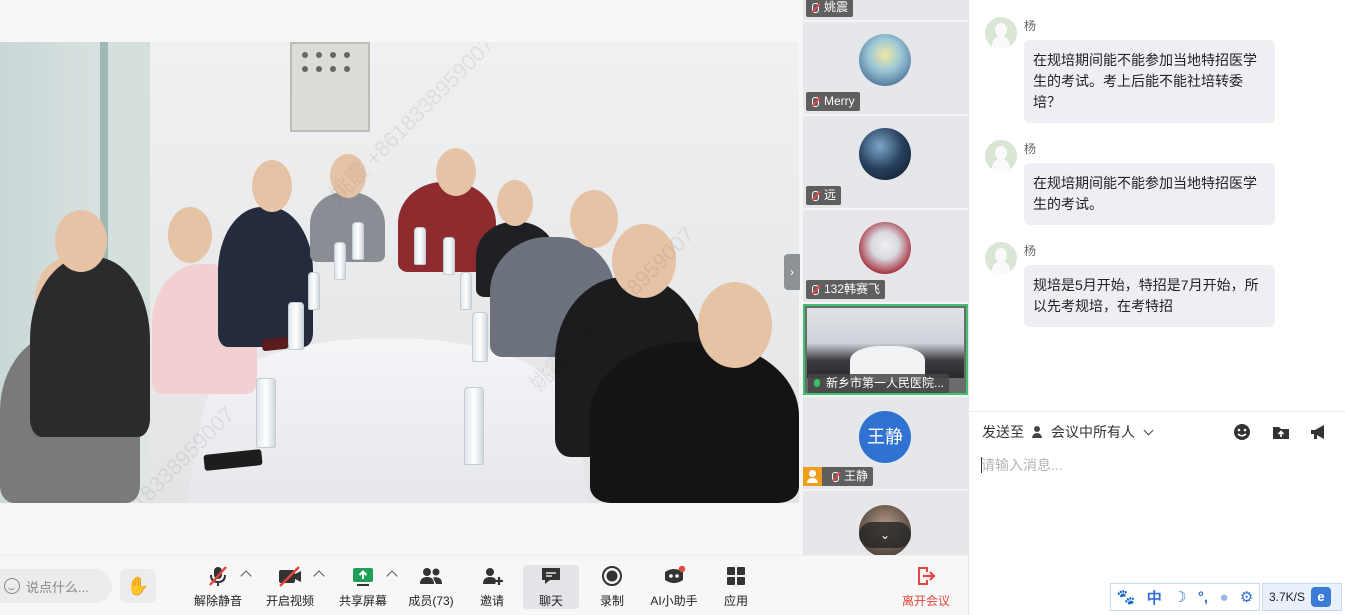 Image resolution: width=1345 pixels, height=615 pixels. Describe the element at coordinates (885, 60) in the screenshot. I see `anime-character-avatar` at that location.